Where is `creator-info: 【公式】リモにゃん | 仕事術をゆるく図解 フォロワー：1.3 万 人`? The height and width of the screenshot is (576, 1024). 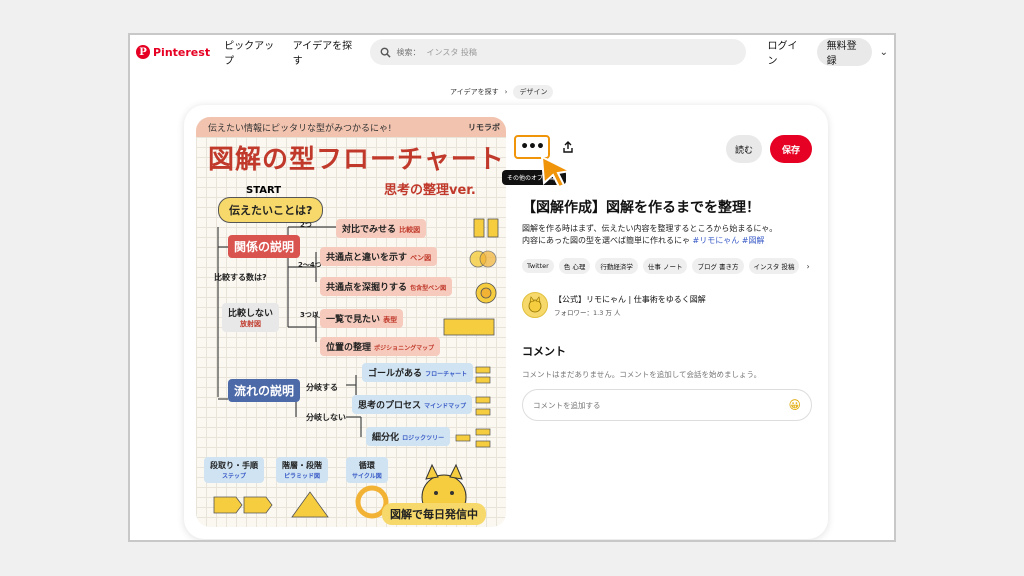 creator-info: 【公式】リモにゃん | 仕事術をゆるく図解 フォロワー：1.3 万 人 is located at coordinates (614, 305).